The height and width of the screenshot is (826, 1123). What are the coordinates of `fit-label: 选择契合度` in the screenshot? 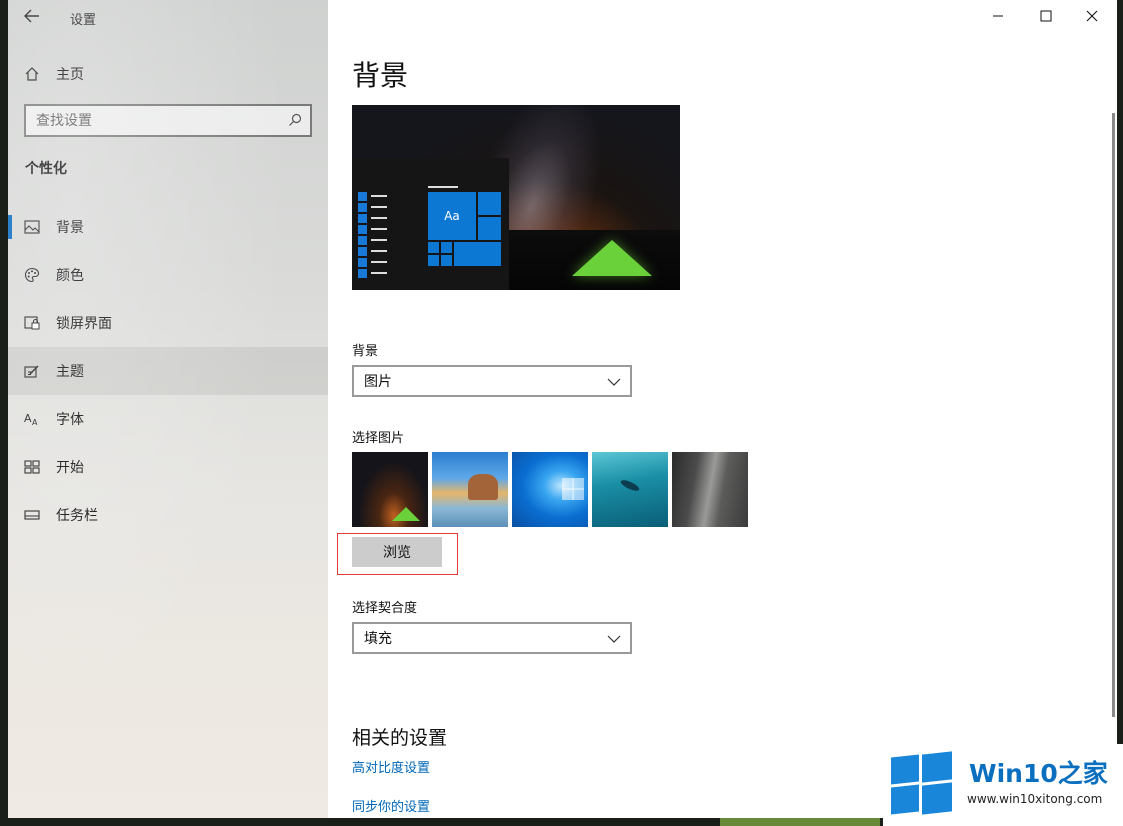 It's located at (385, 608).